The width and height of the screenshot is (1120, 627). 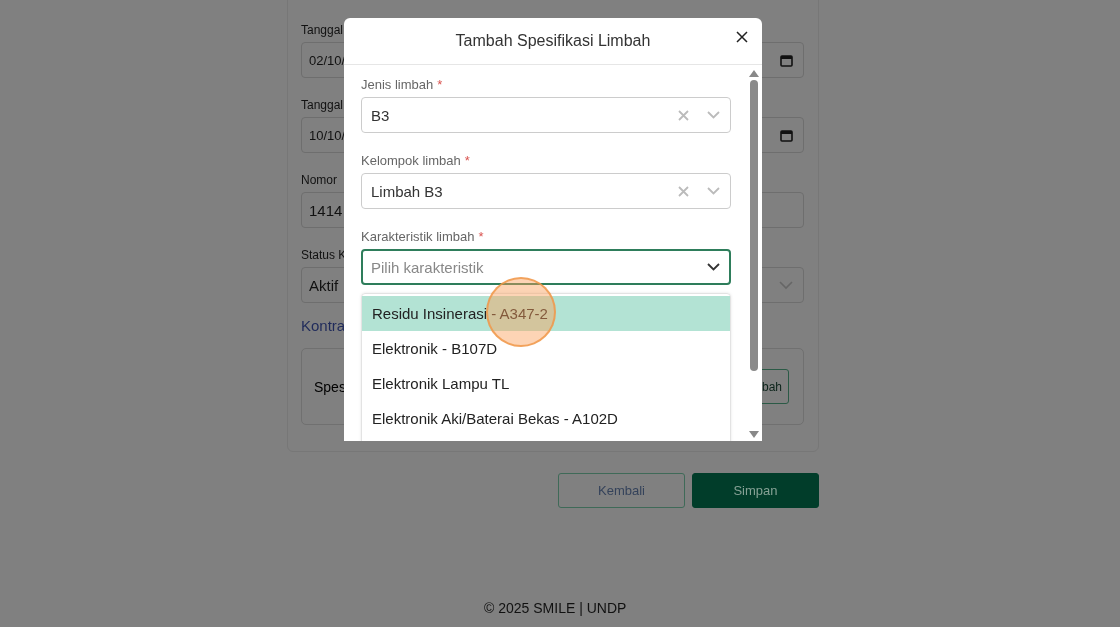 What do you see at coordinates (411, 160) in the screenshot?
I see `field-label: Kelompok limbah` at bounding box center [411, 160].